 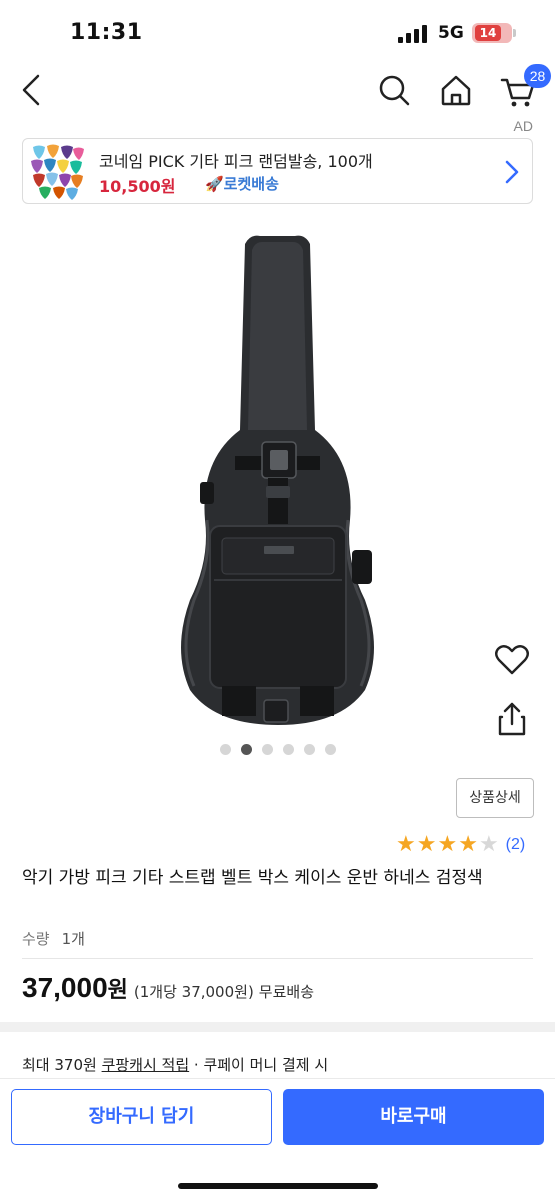 I want to click on ad-label: AD, so click(x=523, y=126).